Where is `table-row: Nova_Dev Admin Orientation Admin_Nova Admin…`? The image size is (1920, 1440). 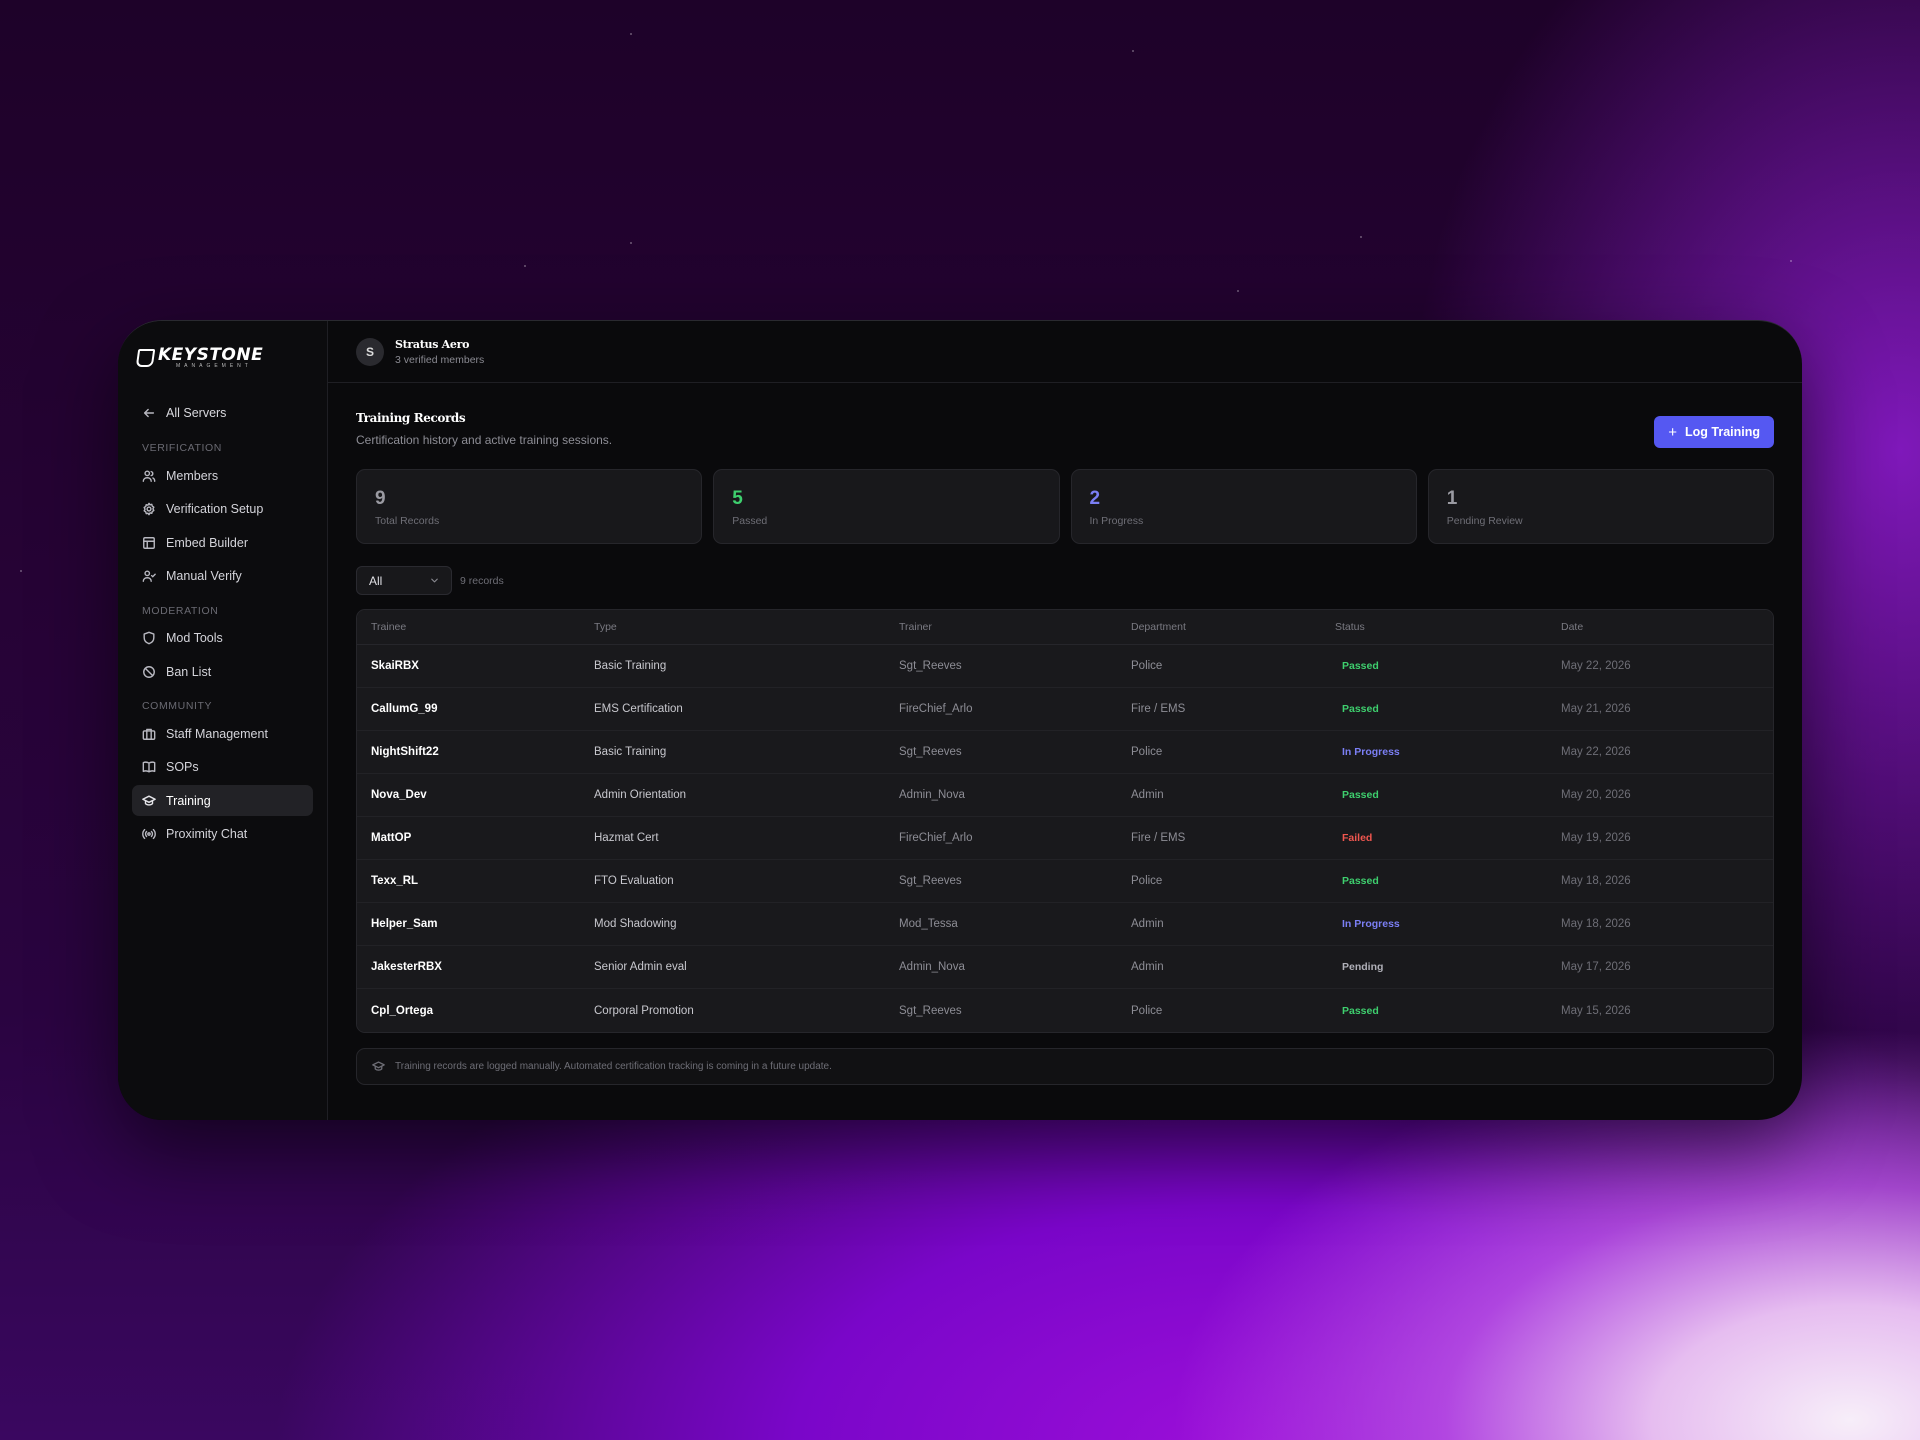
table-row: Nova_Dev Admin Orientation Admin_Nova Admin… is located at coordinates (1065, 795).